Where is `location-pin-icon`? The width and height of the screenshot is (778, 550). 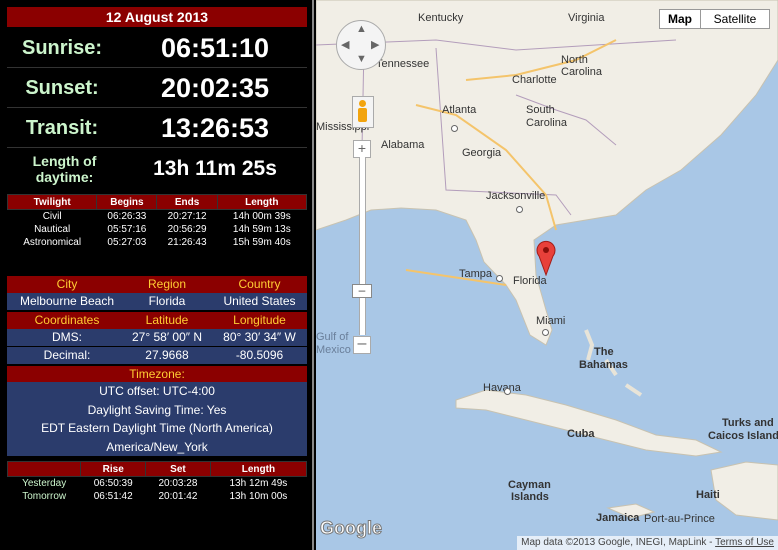 location-pin-icon is located at coordinates (546, 258).